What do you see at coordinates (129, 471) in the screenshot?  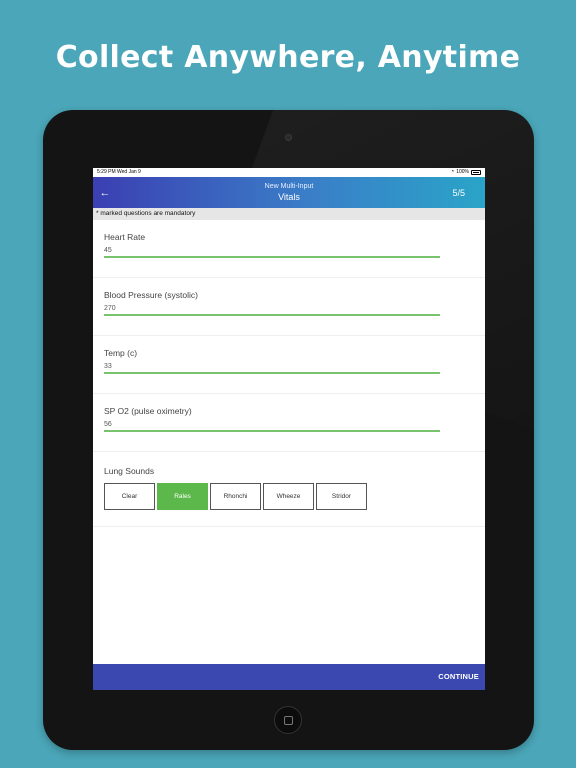 I see `lung-sounds-label: Lung Sounds` at bounding box center [129, 471].